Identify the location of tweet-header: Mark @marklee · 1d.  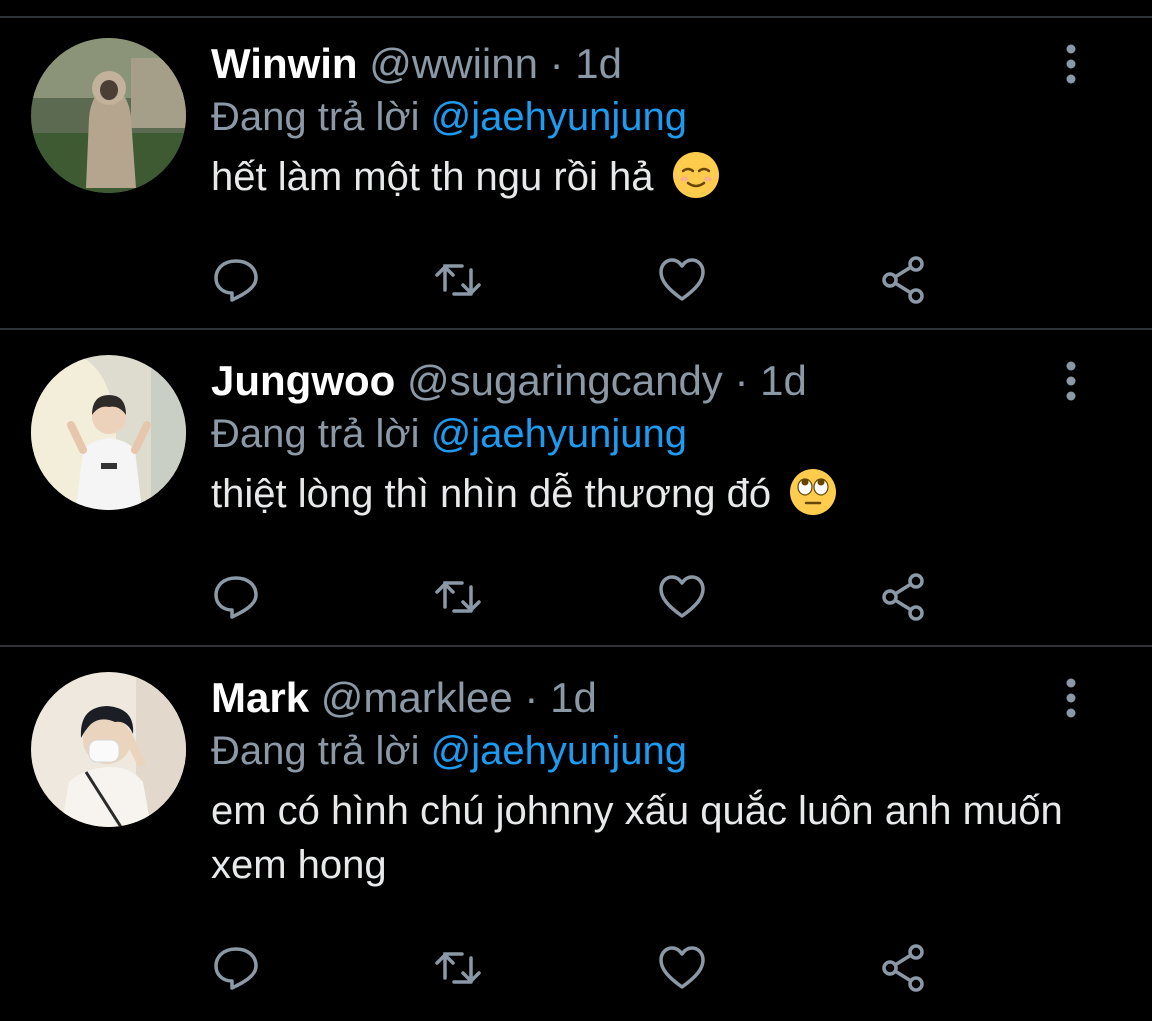
(641, 698).